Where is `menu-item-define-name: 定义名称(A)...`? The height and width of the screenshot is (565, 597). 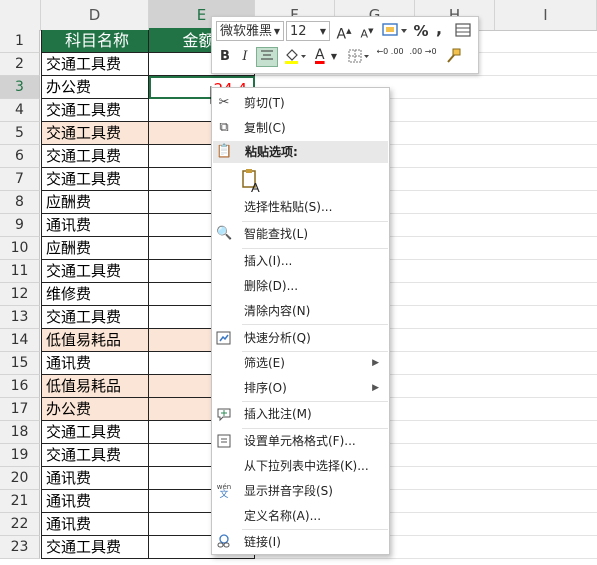
menu-item-define-name: 定义名称(A)... is located at coordinates (300, 516).